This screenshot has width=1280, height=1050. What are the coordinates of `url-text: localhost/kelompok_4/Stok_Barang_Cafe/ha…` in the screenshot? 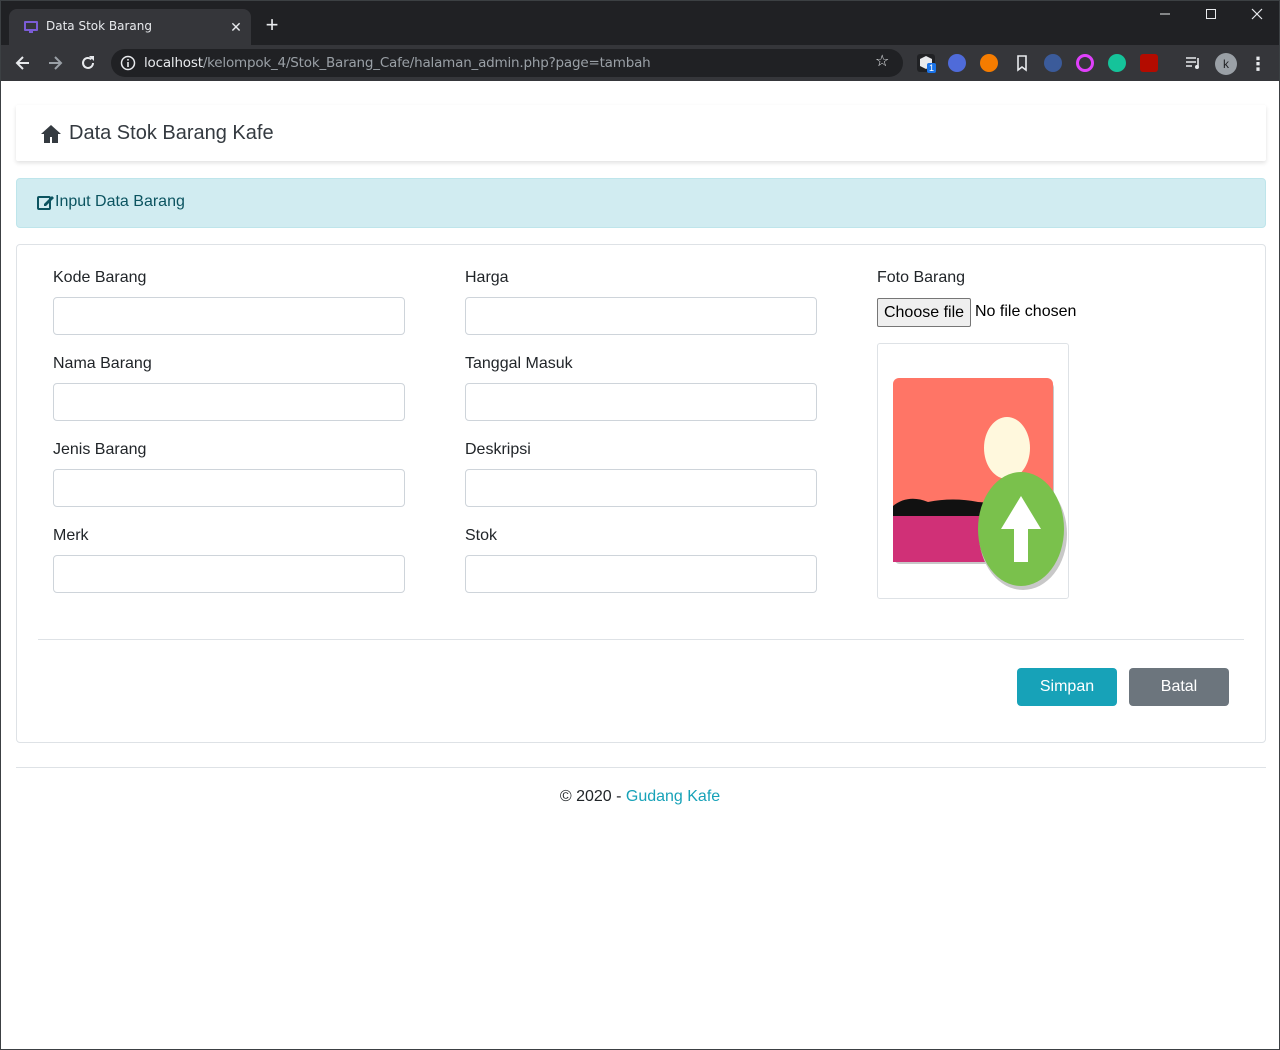 It's located at (397, 63).